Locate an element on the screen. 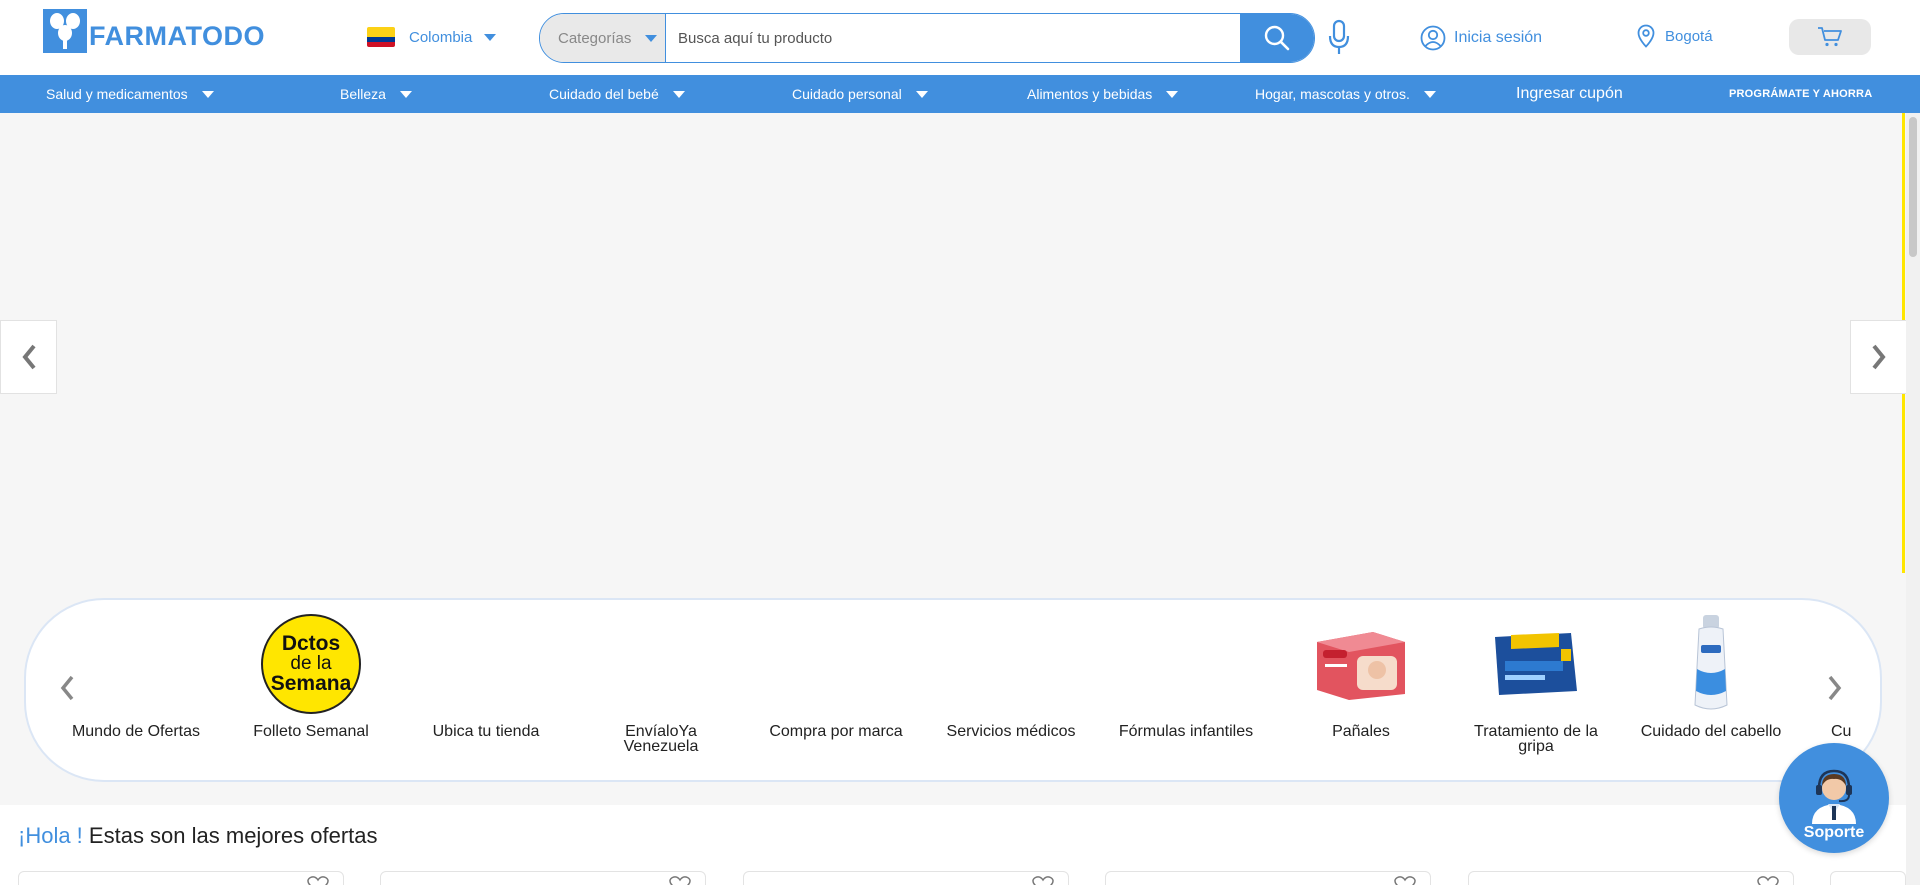 This screenshot has width=1920, height=885. microphone-icon is located at coordinates (1339, 36).